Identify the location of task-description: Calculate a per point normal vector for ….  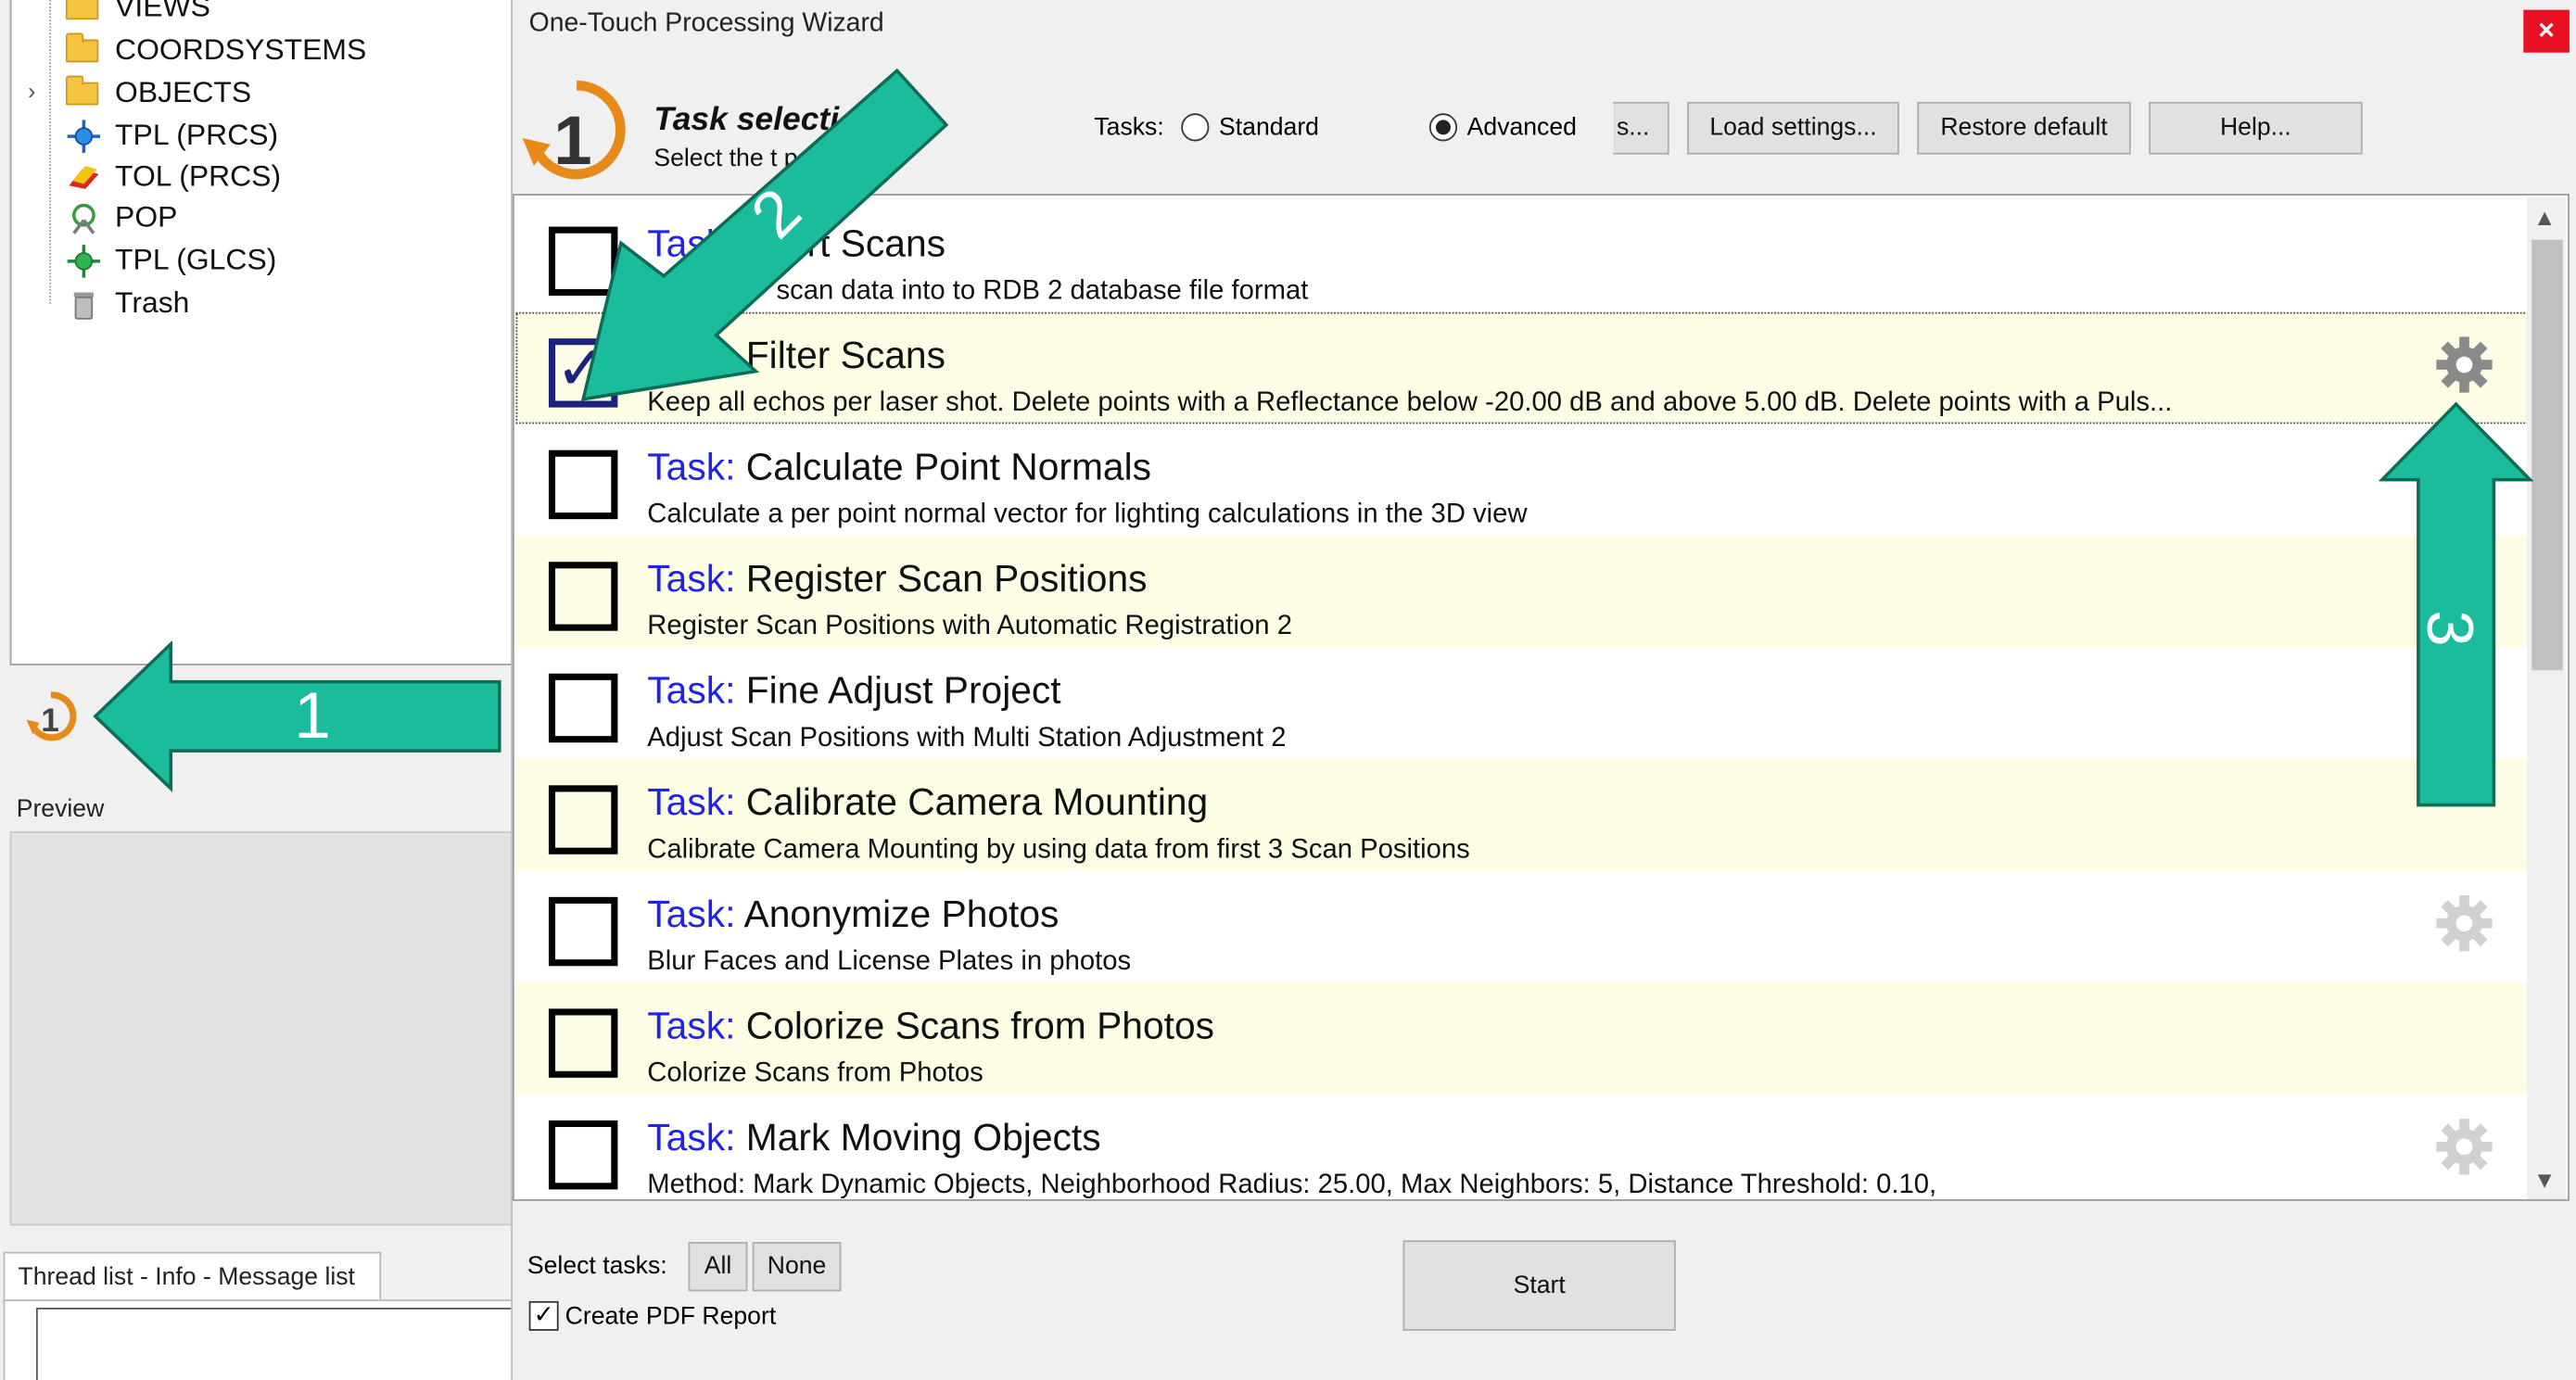
(1087, 514).